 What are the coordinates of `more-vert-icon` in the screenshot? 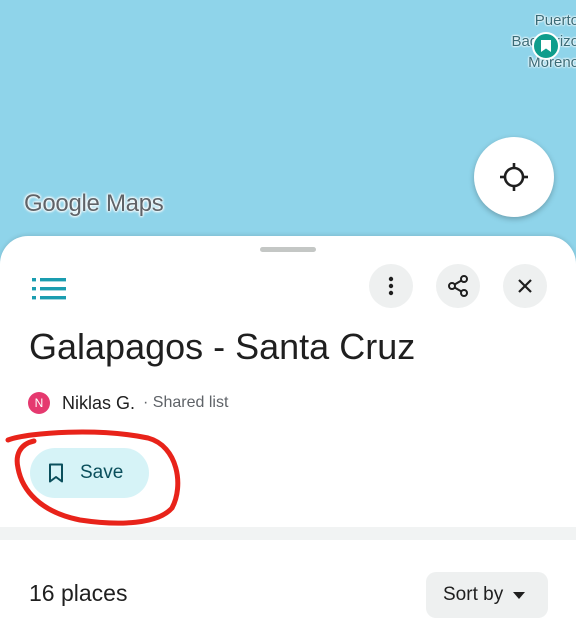 It's located at (391, 286).